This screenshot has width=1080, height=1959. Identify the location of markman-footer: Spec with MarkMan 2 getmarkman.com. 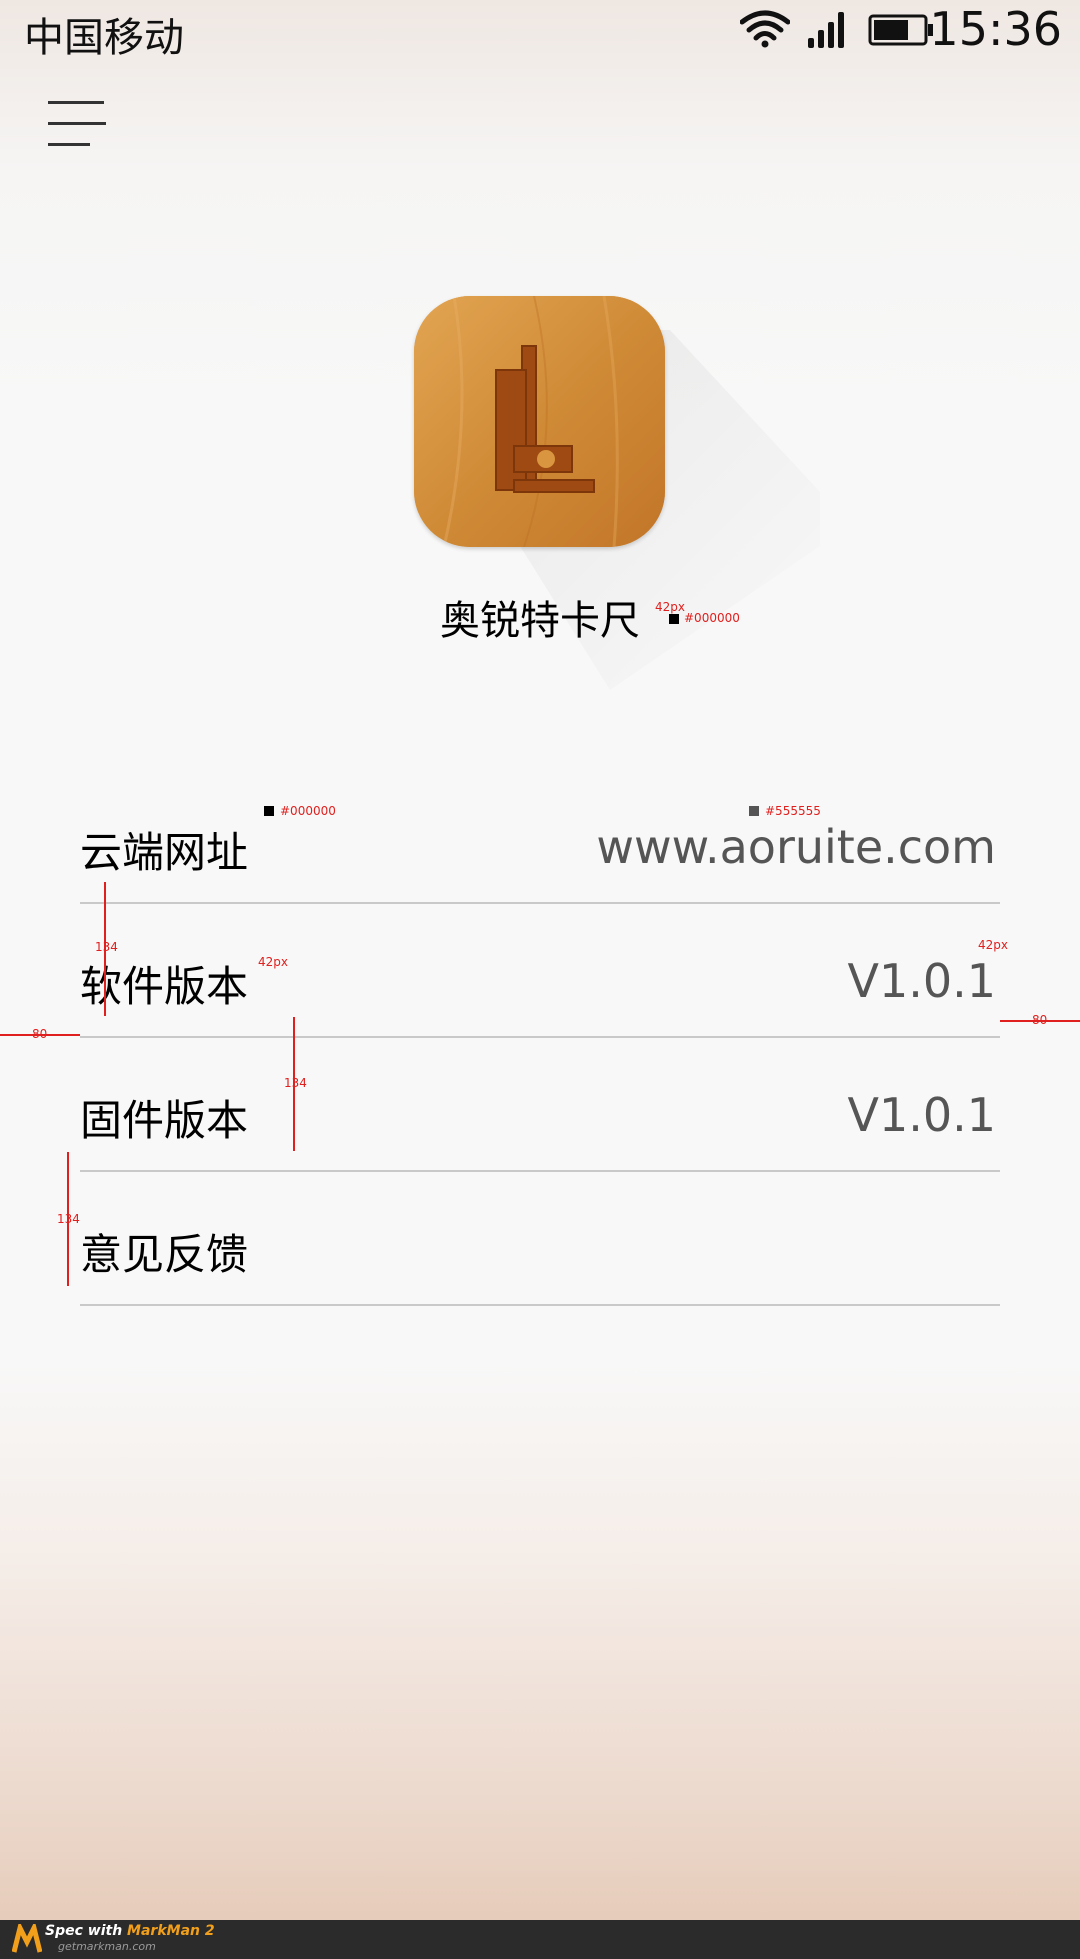
(540, 1939).